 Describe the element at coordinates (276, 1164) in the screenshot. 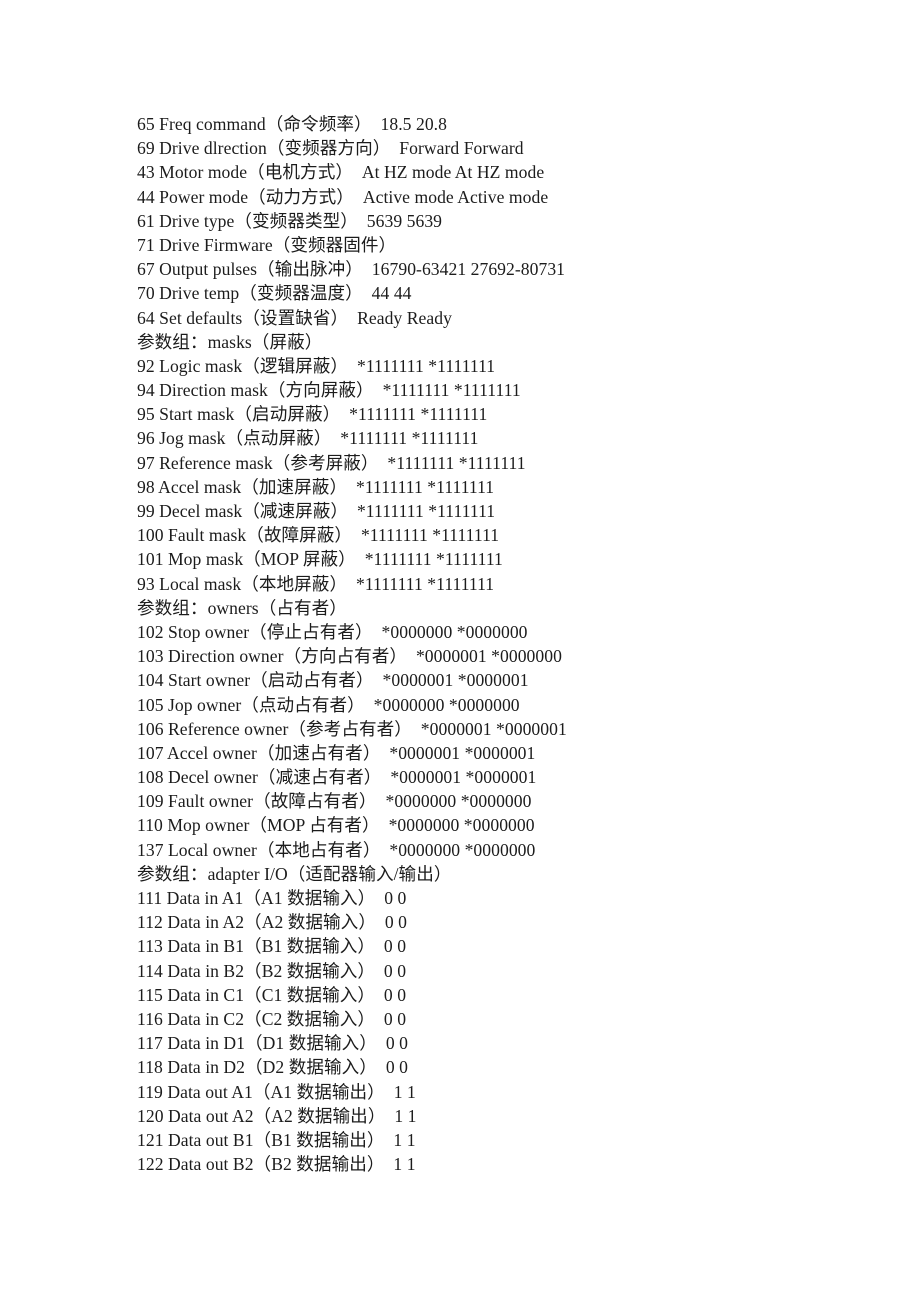

I see `parameter-line: 122 Data out B2（B2 数据输出） 1 1` at that location.